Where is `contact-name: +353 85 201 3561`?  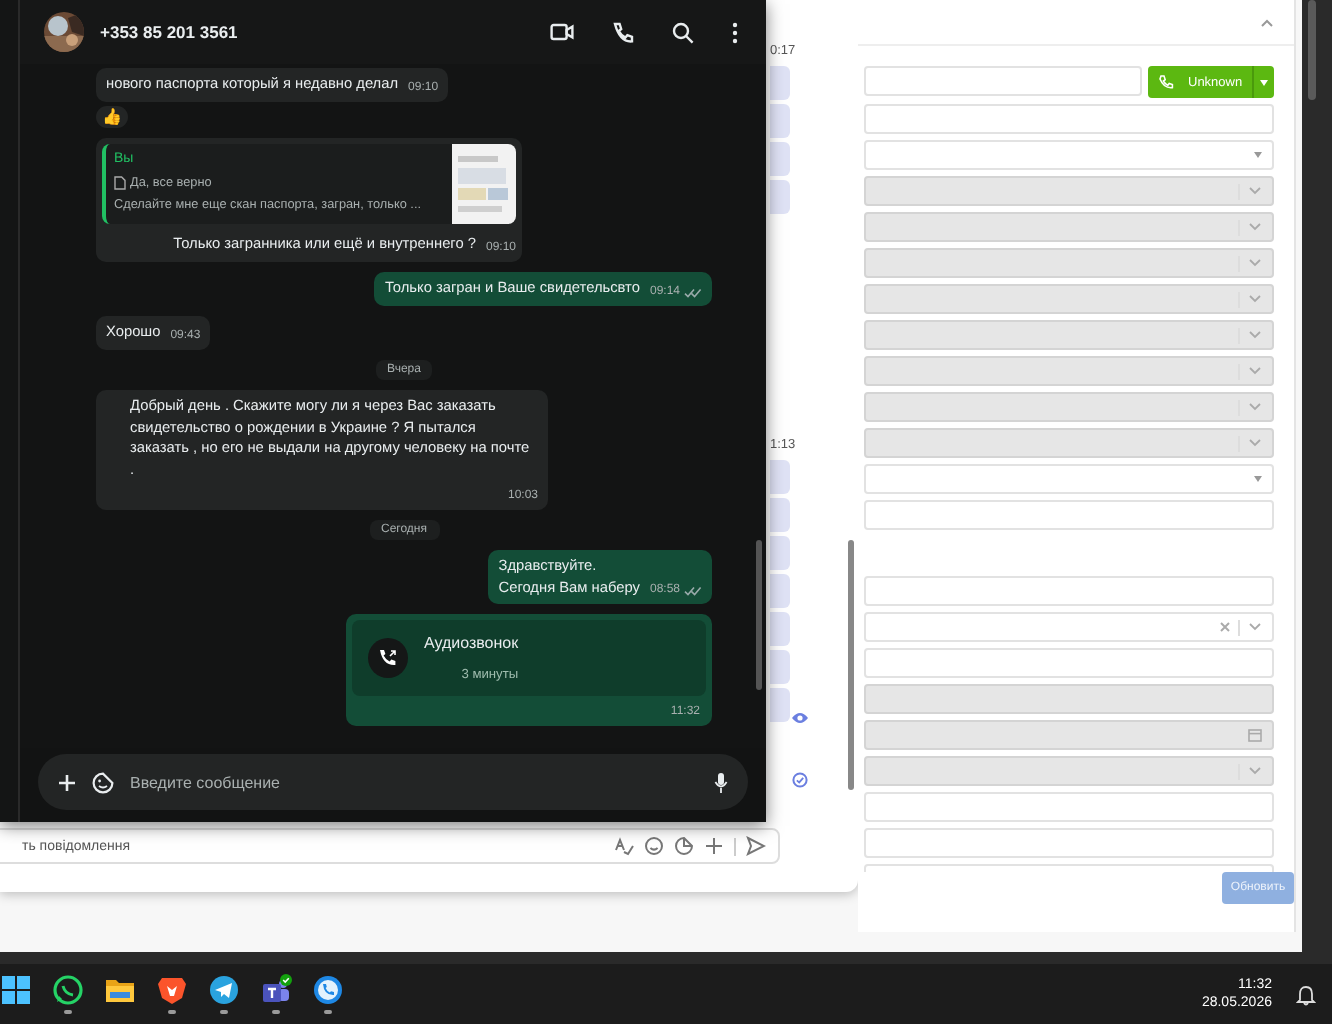
contact-name: +353 85 201 3561 is located at coordinates (170, 32).